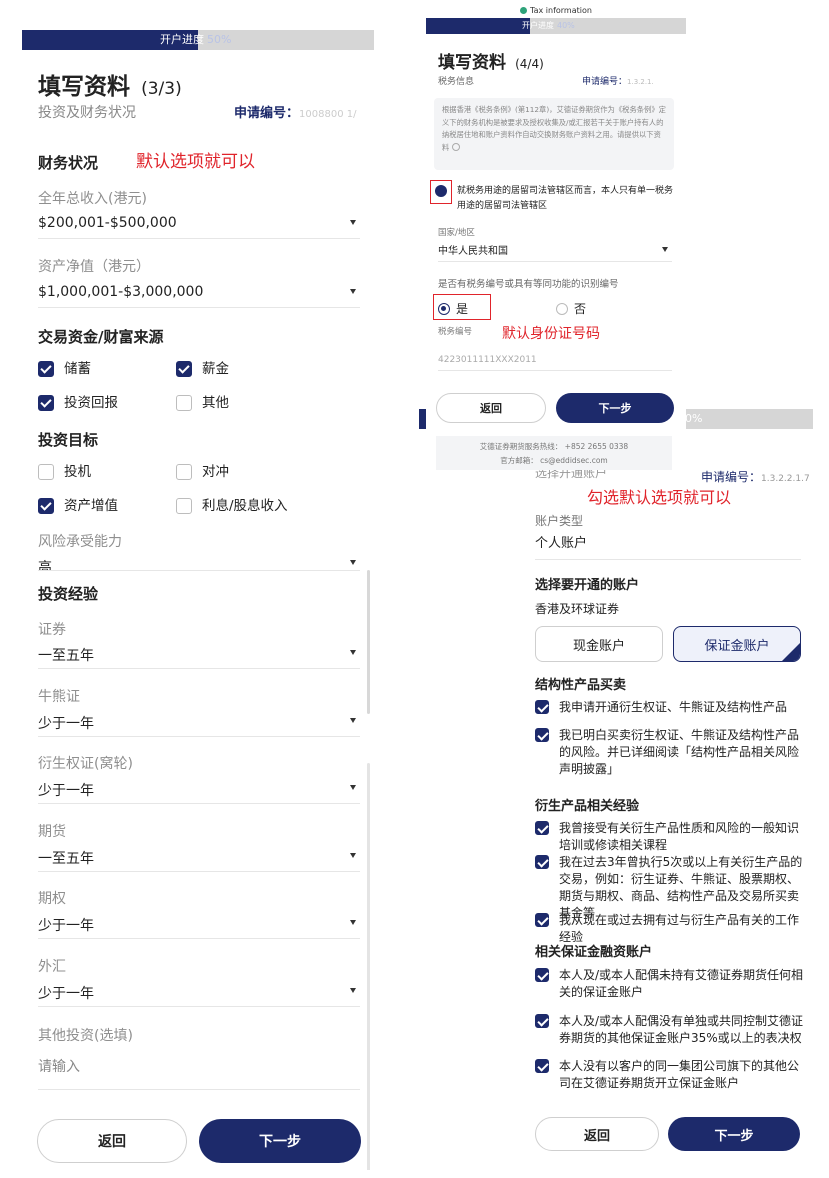 The width and height of the screenshot is (829, 1178). I want to click on country-value: 中华人民共和国, so click(473, 251).